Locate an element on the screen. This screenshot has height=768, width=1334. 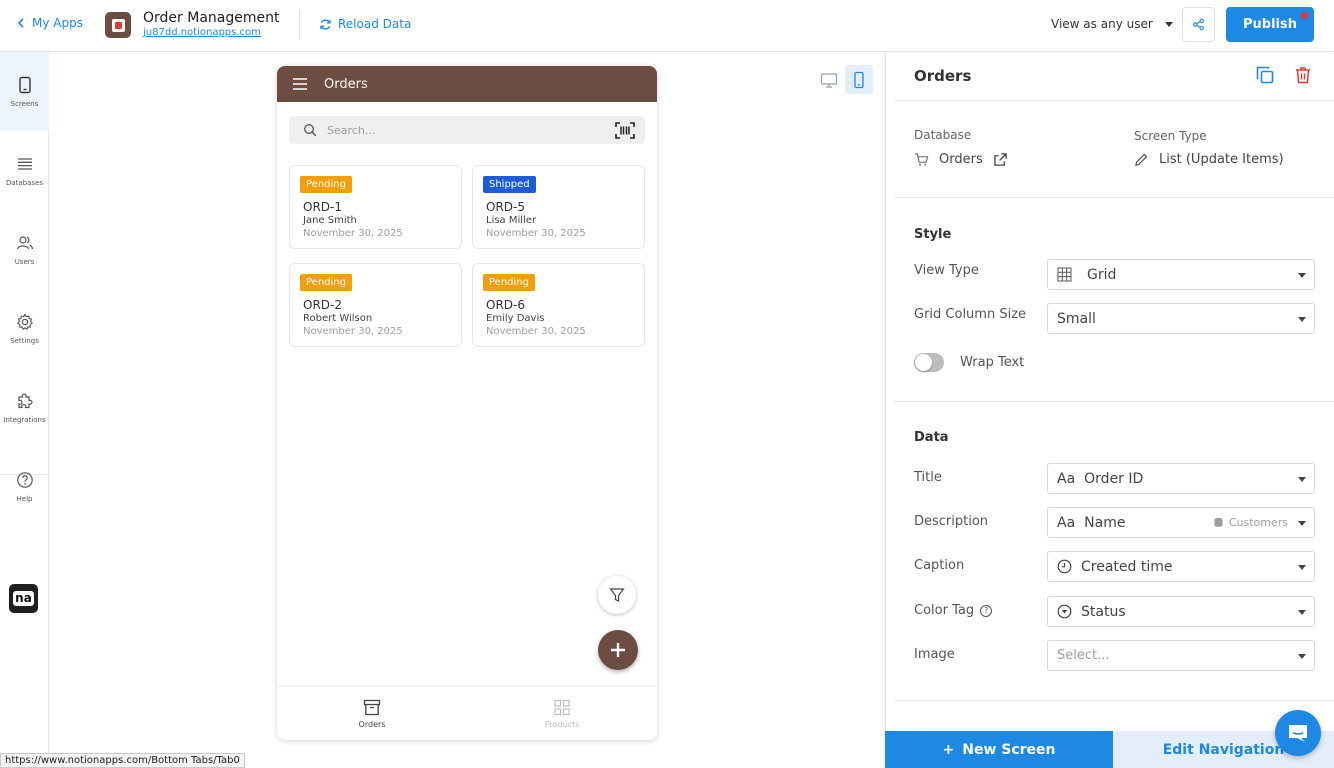
grid-icon is located at coordinates (562, 707).